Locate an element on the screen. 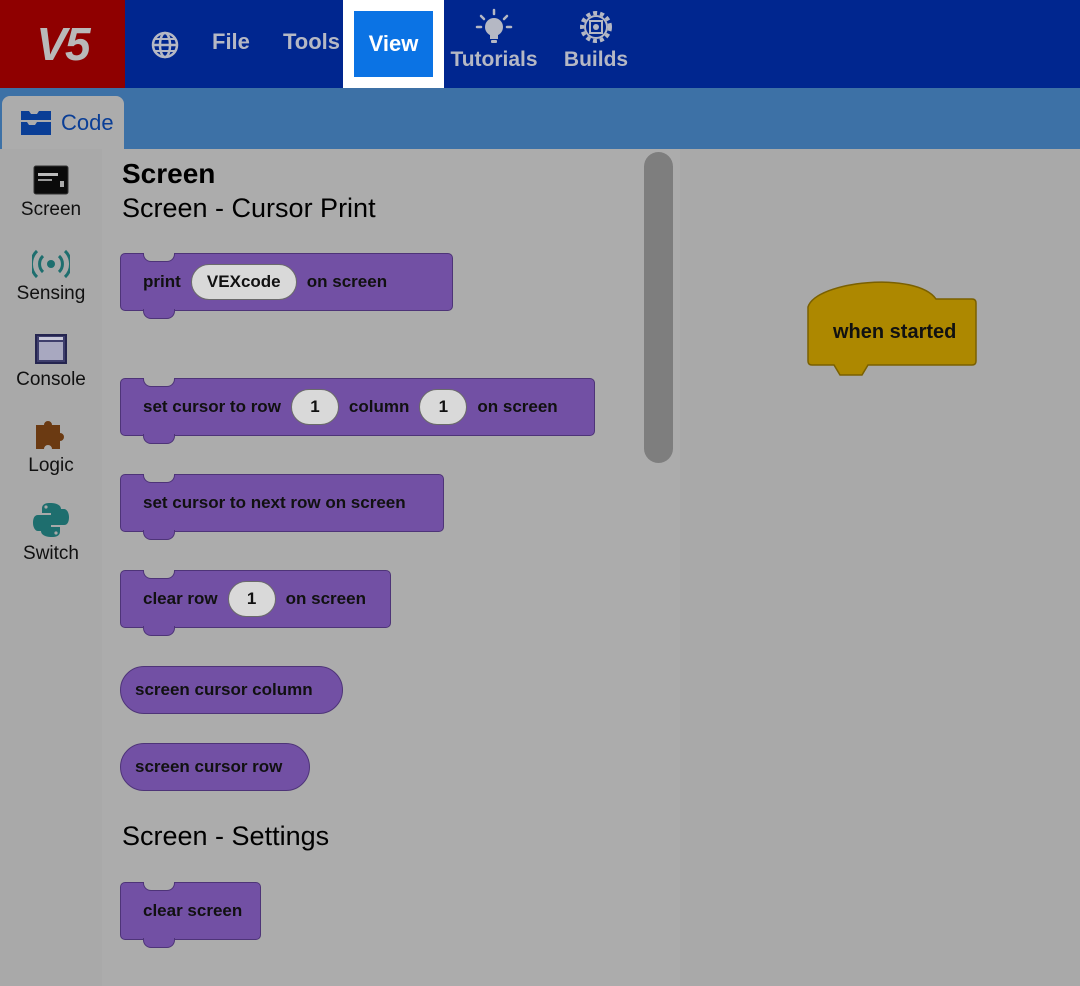 Image resolution: width=1080 pixels, height=986 pixels. category-console: Console is located at coordinates (51, 362).